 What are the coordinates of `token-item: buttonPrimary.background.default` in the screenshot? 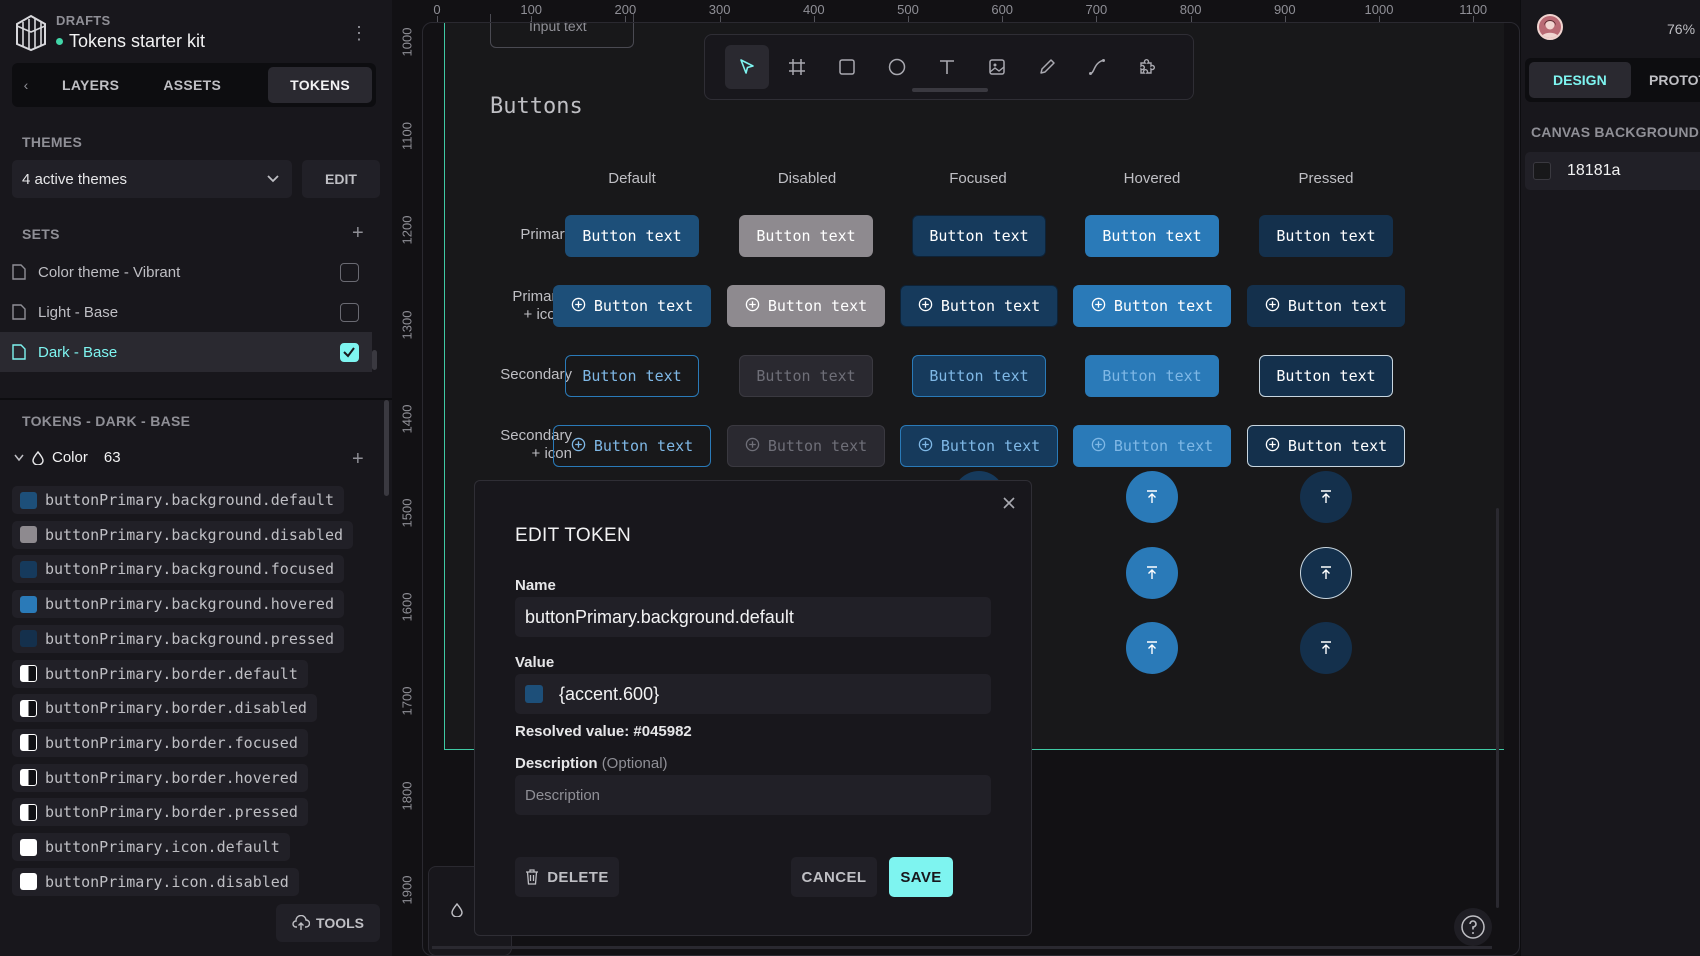 It's located at (178, 500).